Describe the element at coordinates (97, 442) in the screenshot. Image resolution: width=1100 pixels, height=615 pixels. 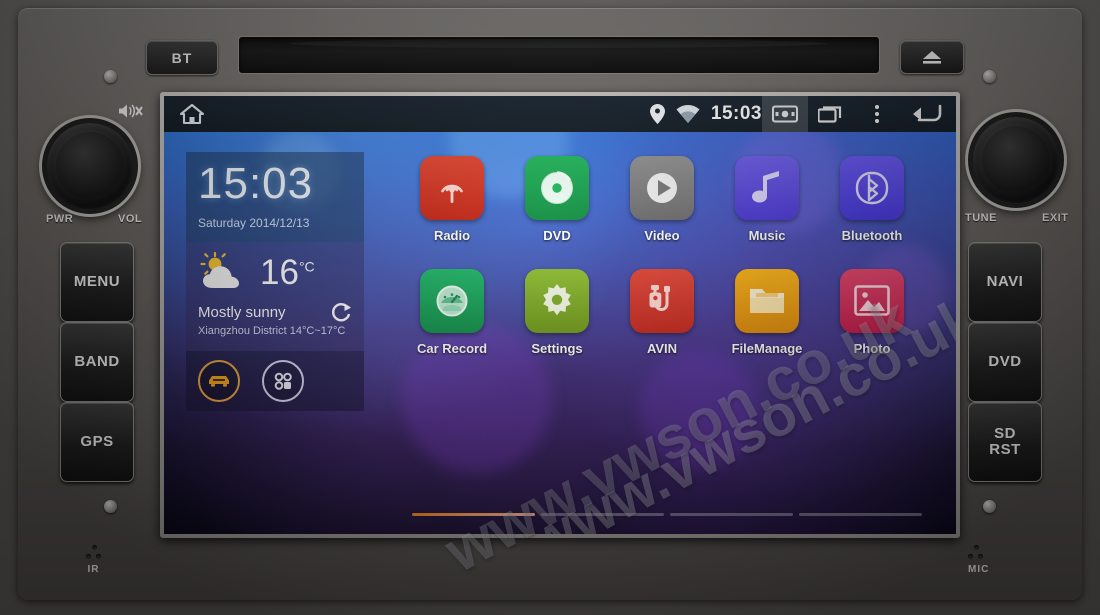
I see `gps-button: GPS` at that location.